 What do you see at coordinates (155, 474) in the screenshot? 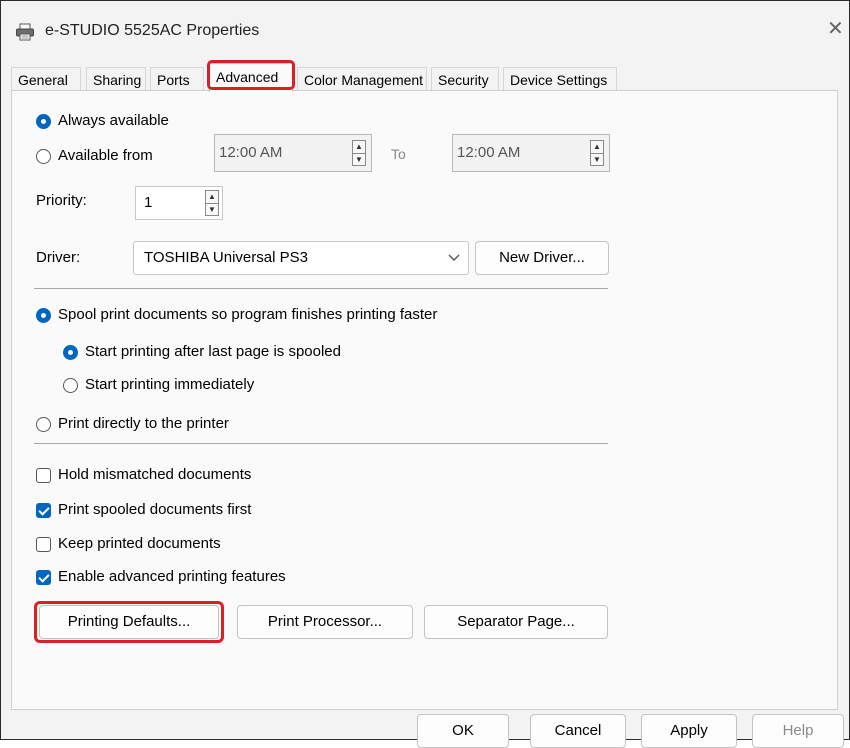
I see `hold-mismatched-label: Hold mismatched documents` at bounding box center [155, 474].